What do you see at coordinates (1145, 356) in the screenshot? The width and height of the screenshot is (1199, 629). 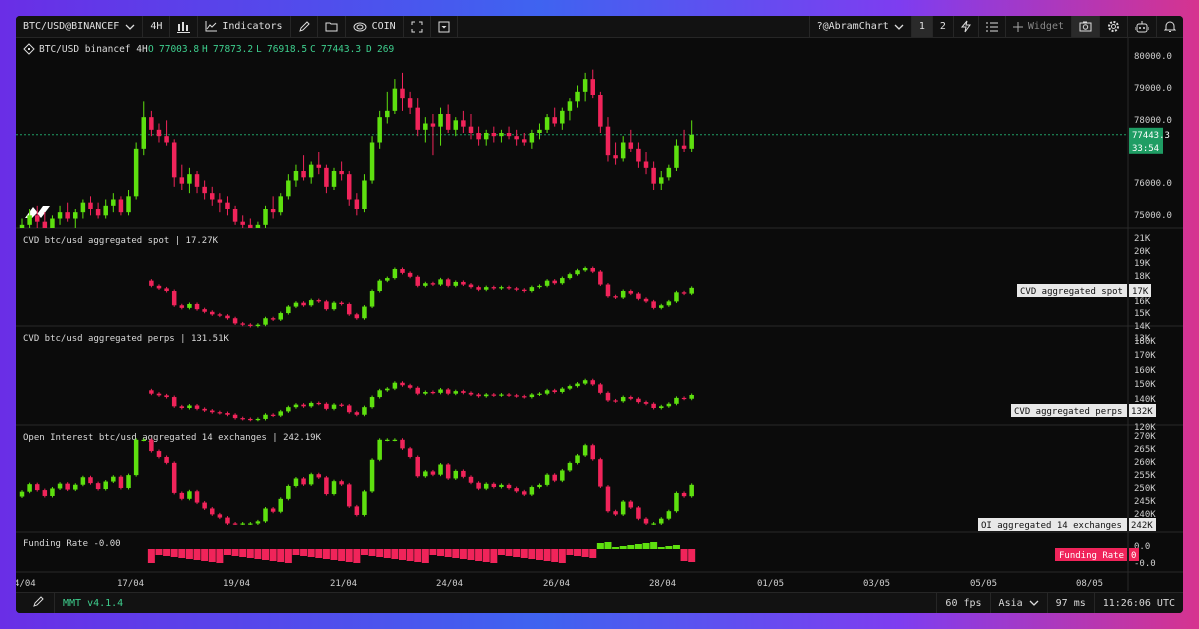 I see `scale-tick: 170K` at bounding box center [1145, 356].